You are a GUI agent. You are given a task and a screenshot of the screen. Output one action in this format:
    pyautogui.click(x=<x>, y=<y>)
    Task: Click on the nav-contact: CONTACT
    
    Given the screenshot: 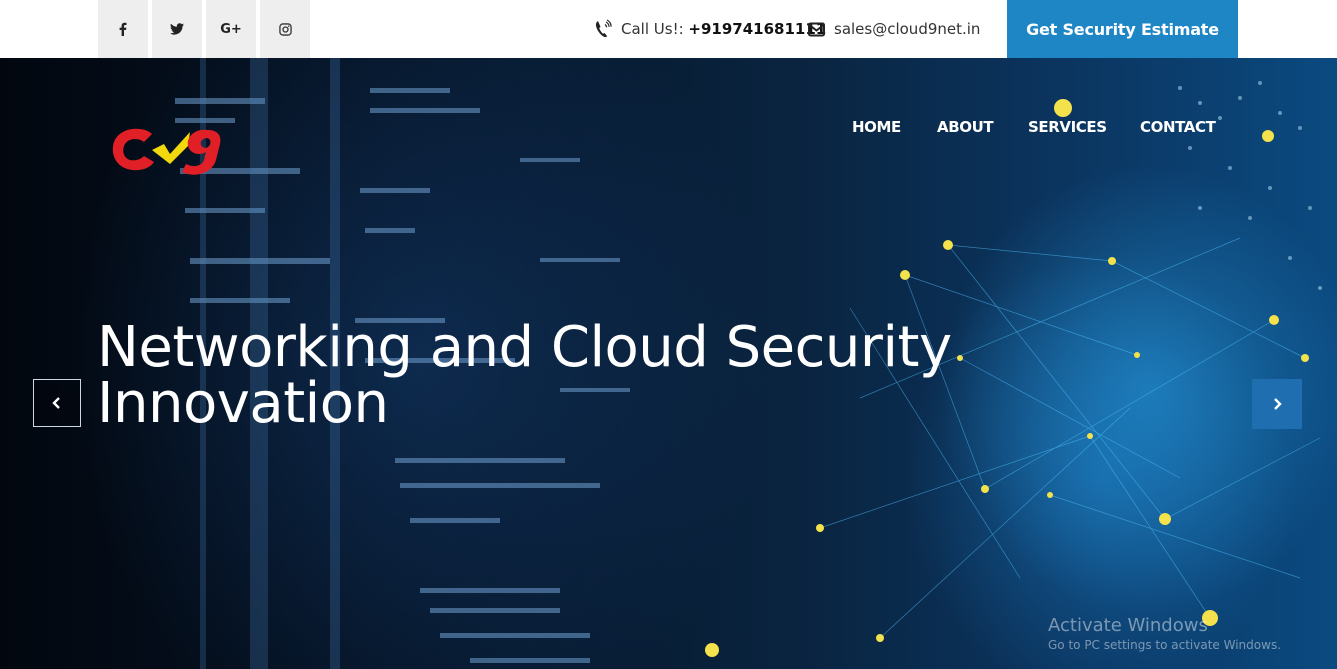 What is the action you would take?
    pyautogui.click(x=1178, y=129)
    